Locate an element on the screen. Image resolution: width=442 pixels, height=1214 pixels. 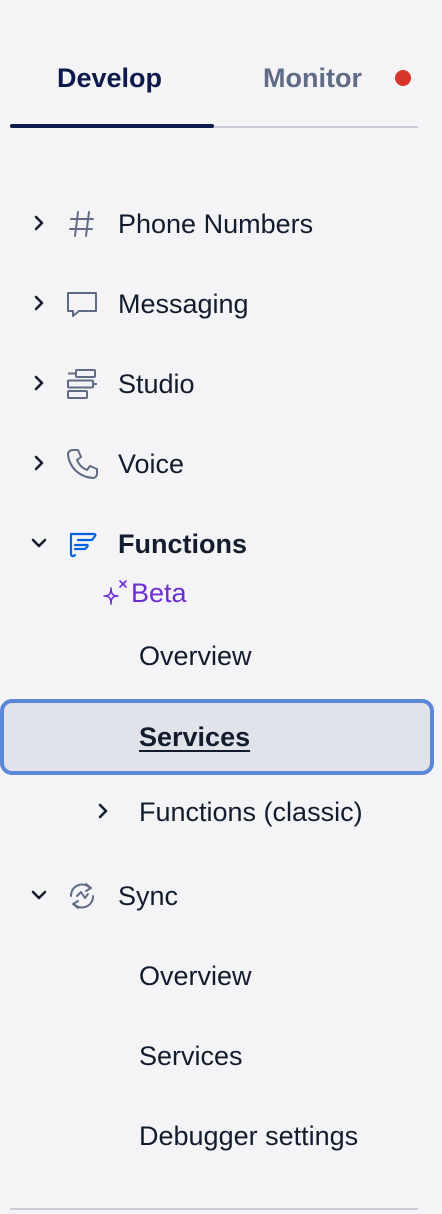
tab-develop: Develop is located at coordinates (109, 78).